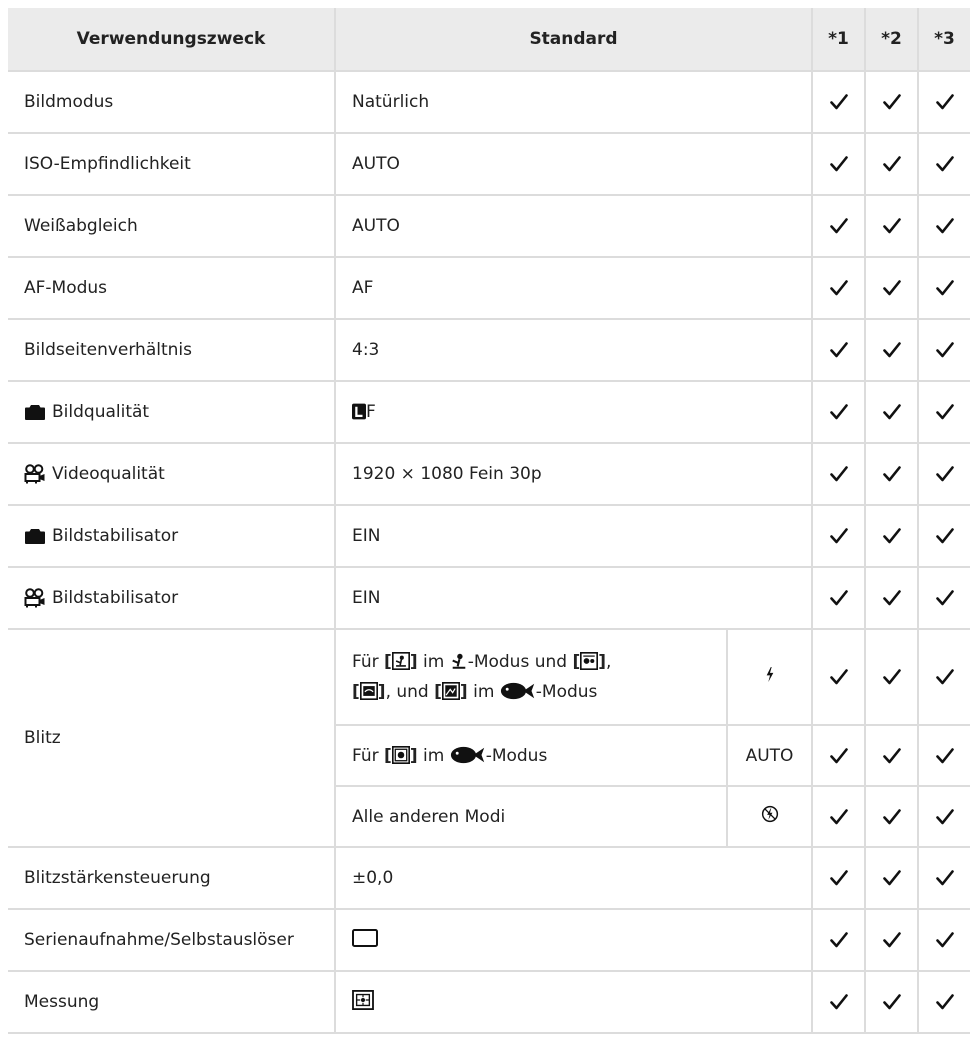 This screenshot has height=1043, width=970. Describe the element at coordinates (573, 40) in the screenshot. I see `header-standard: Standard` at that location.